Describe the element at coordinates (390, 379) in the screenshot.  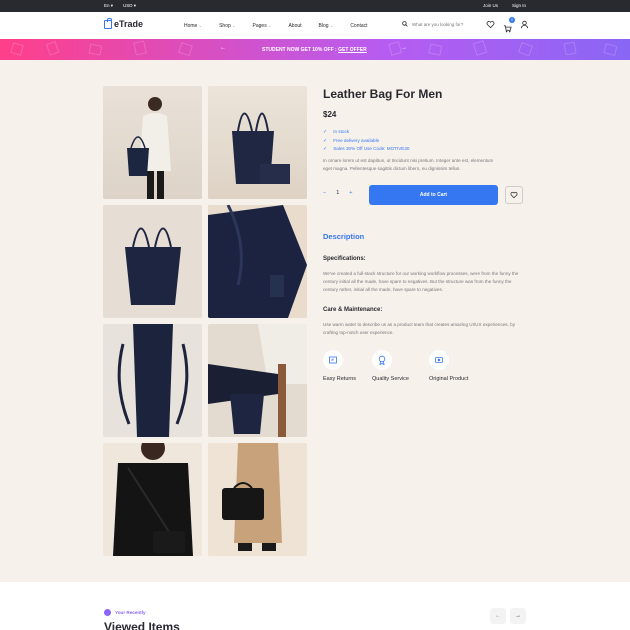
I see `badge-label: Quality Service` at that location.